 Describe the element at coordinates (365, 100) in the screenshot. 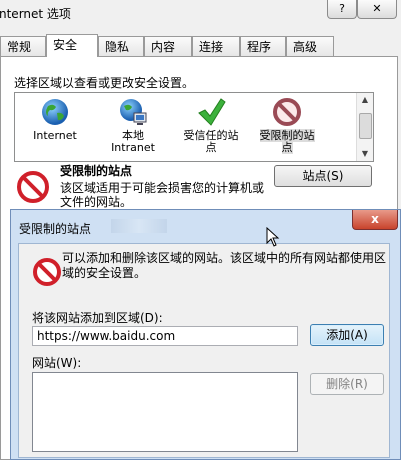

I see `scroll-up-icon: ▲` at that location.